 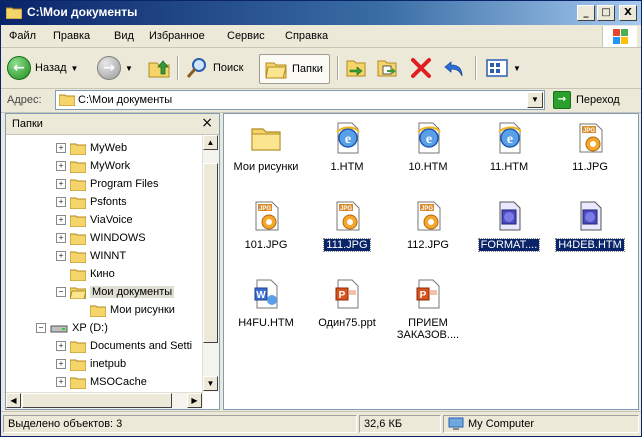 What do you see at coordinates (428, 224) in the screenshot?
I see `file-item: JPG 112.JPG` at bounding box center [428, 224].